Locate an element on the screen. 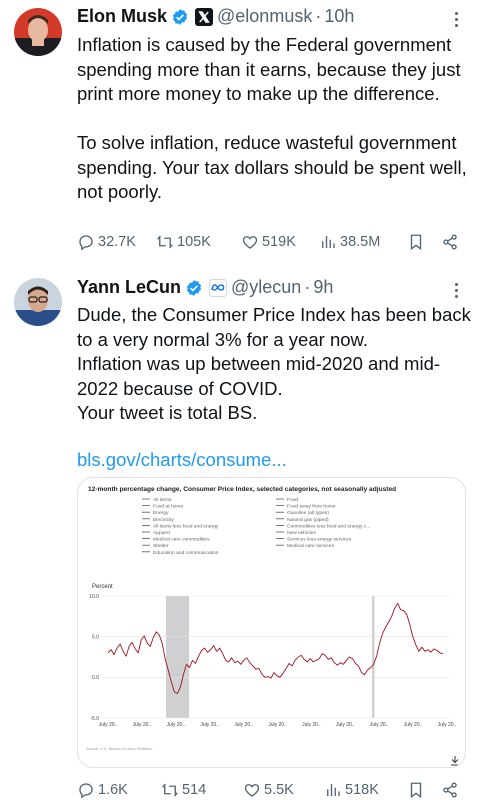  legend-item-left-2: Energy is located at coordinates (155, 513).